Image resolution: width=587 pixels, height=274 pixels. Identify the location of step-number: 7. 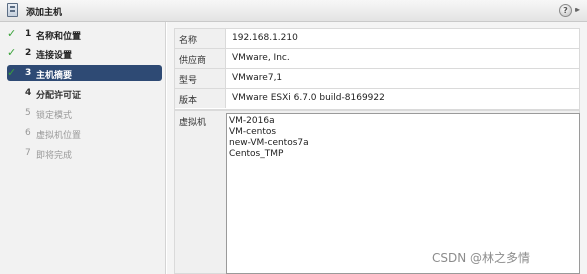
(28, 153).